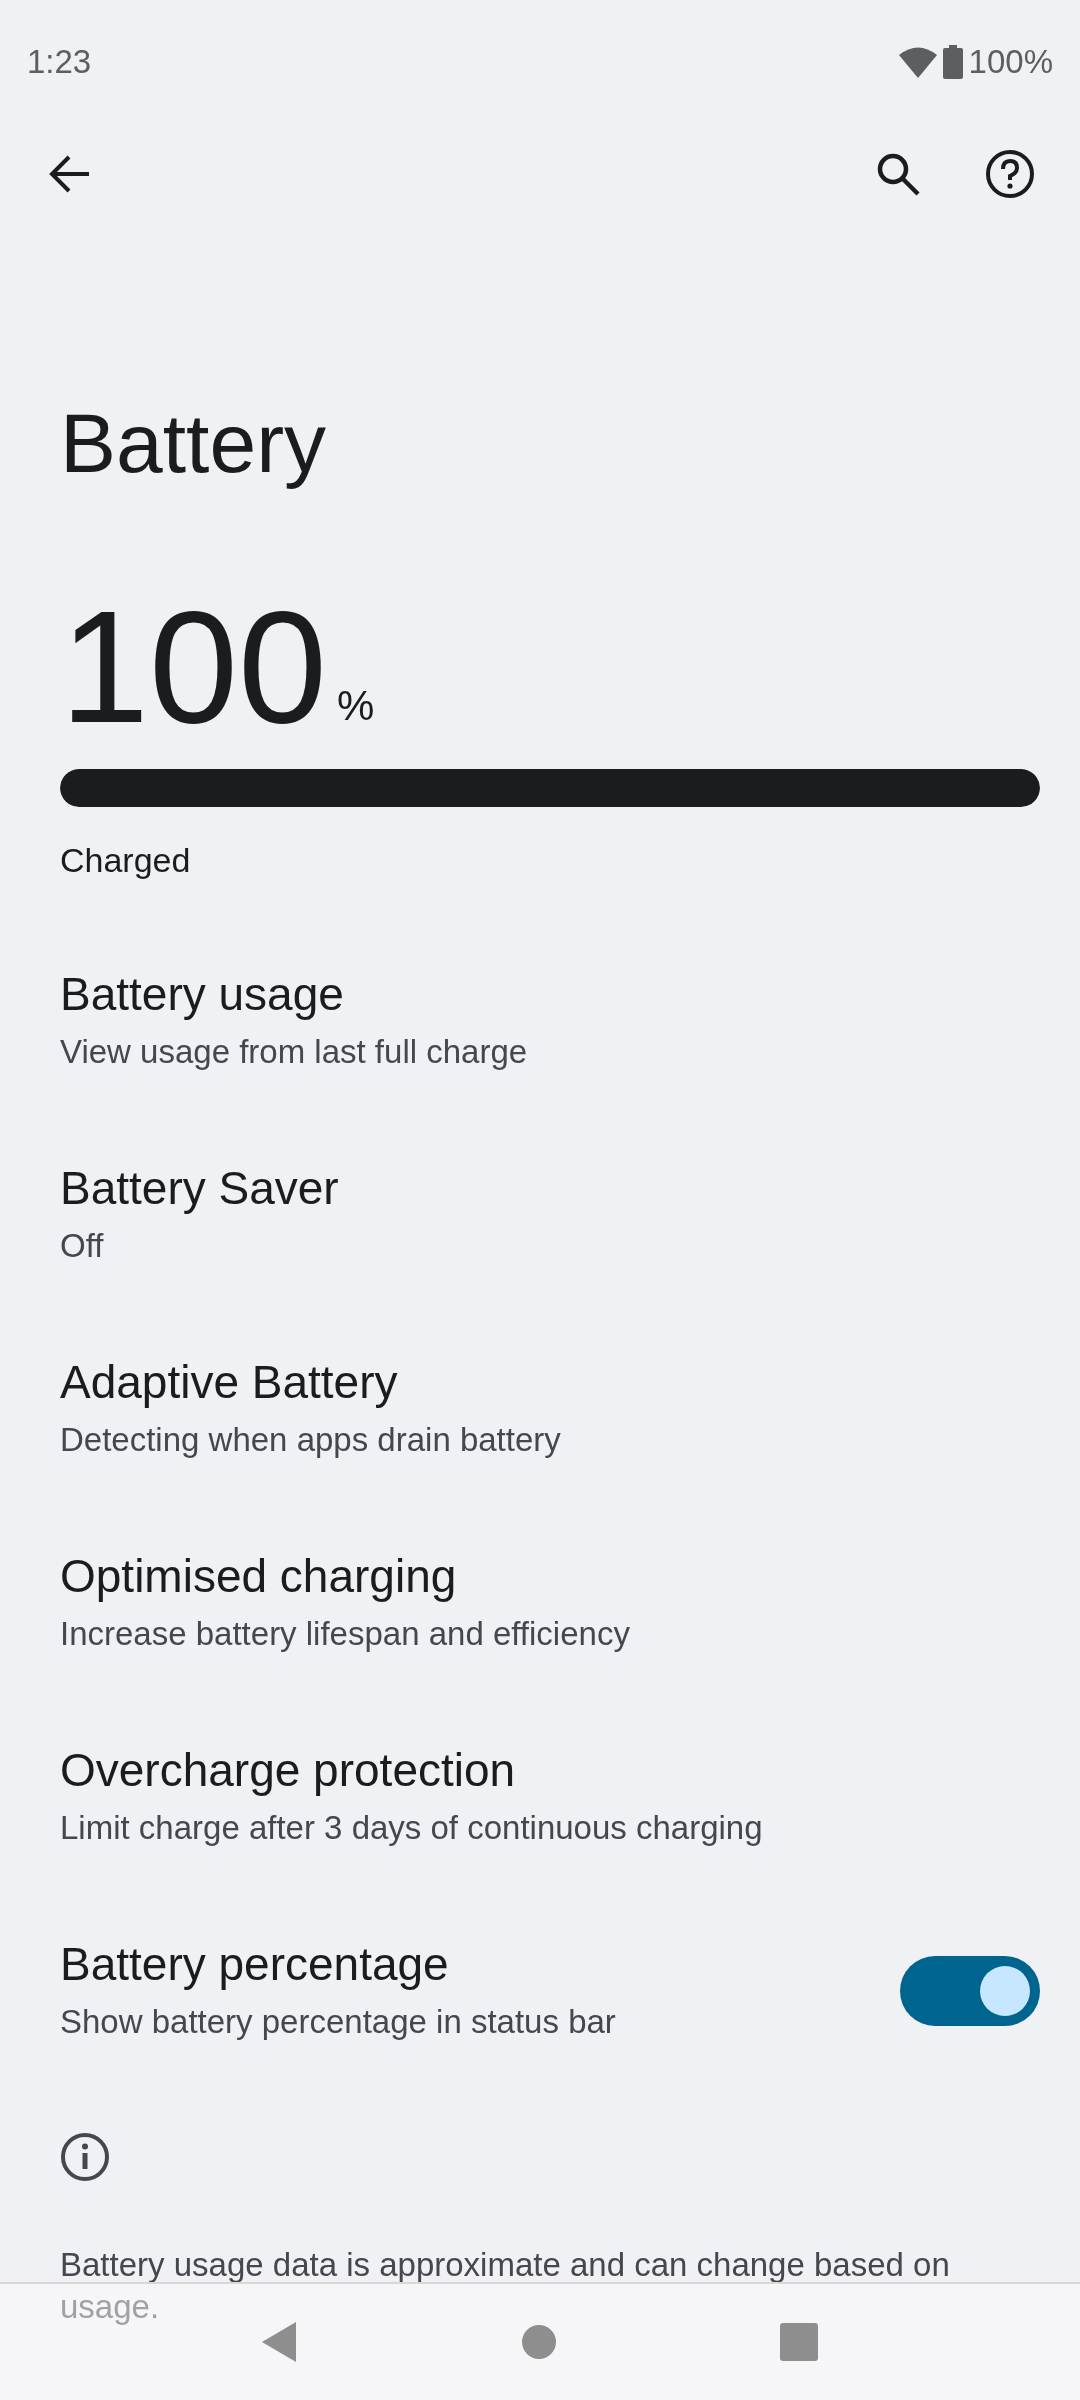 This screenshot has height=2400, width=1080. Describe the element at coordinates (799, 2342) in the screenshot. I see `recents-square-icon` at that location.